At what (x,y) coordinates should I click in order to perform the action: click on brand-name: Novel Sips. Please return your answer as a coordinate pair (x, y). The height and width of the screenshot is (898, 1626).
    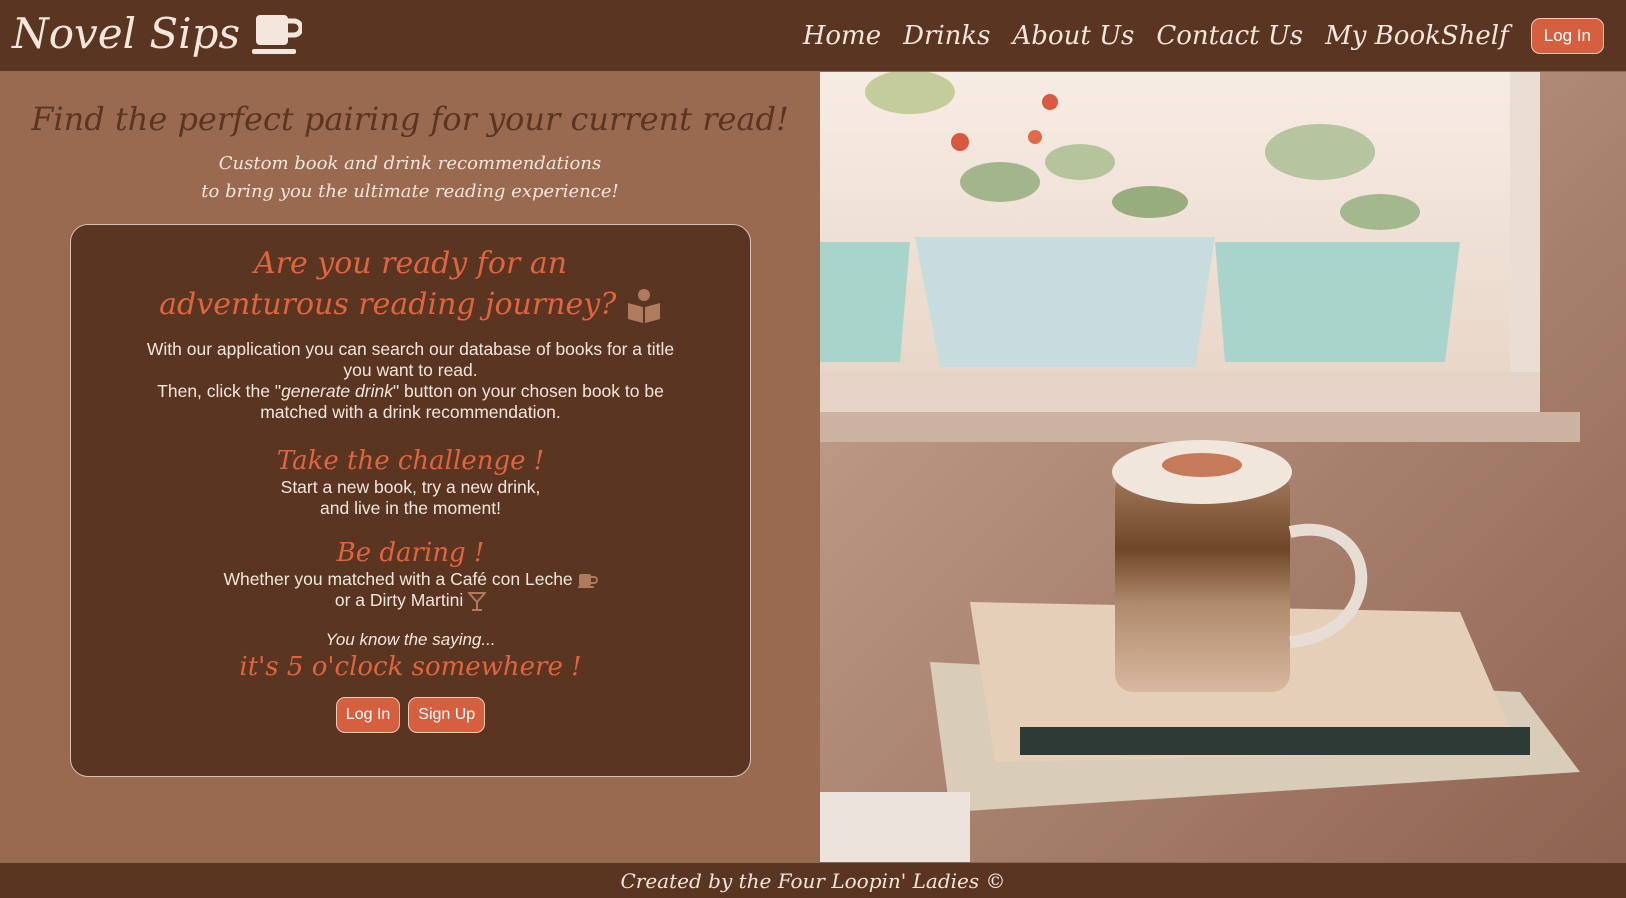
    Looking at the image, I should click on (126, 33).